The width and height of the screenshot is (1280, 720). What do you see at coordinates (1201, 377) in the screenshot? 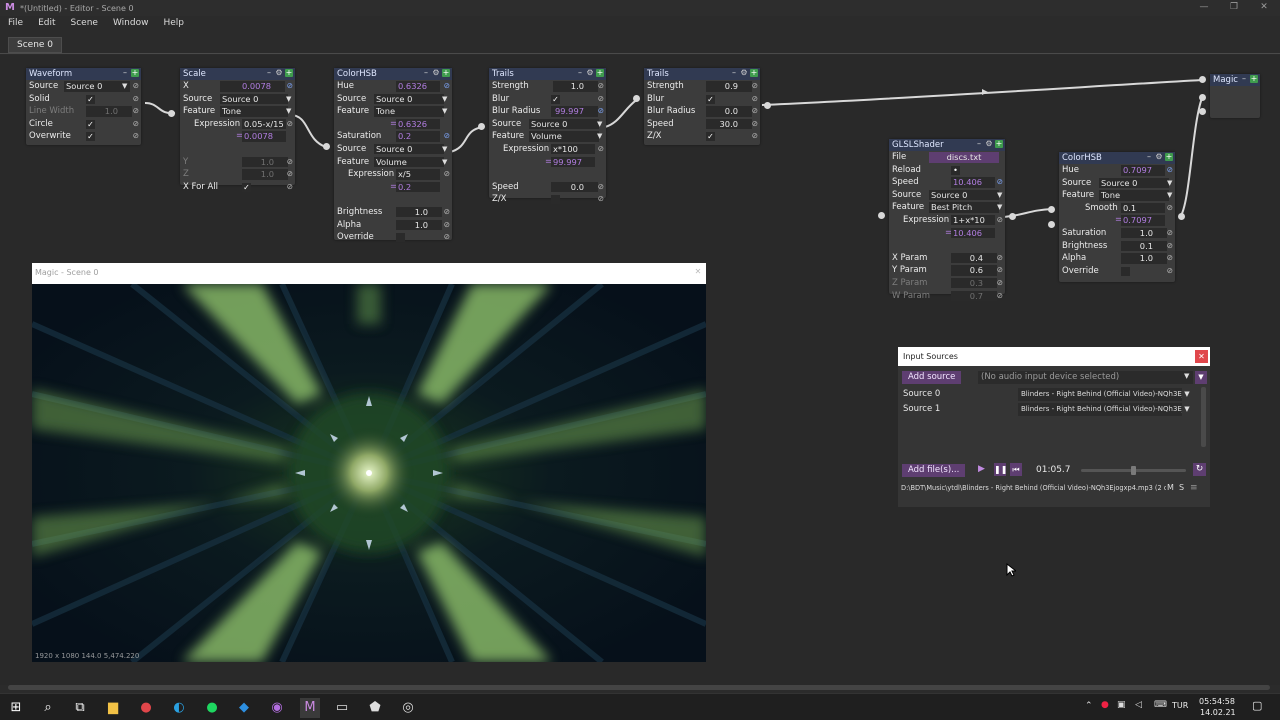
I see `device-menu-button: ▼` at bounding box center [1201, 377].